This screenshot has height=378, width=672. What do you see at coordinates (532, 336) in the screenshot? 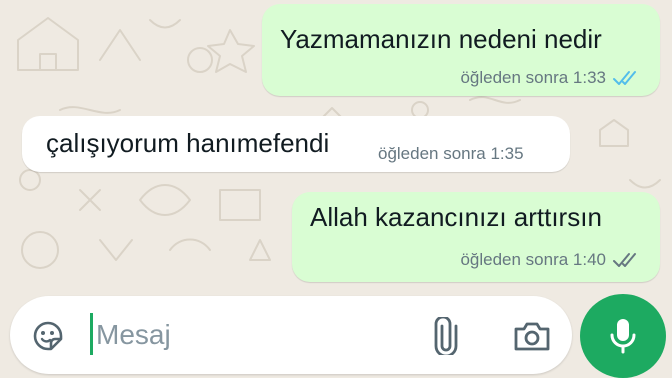
I see `camera-icon` at bounding box center [532, 336].